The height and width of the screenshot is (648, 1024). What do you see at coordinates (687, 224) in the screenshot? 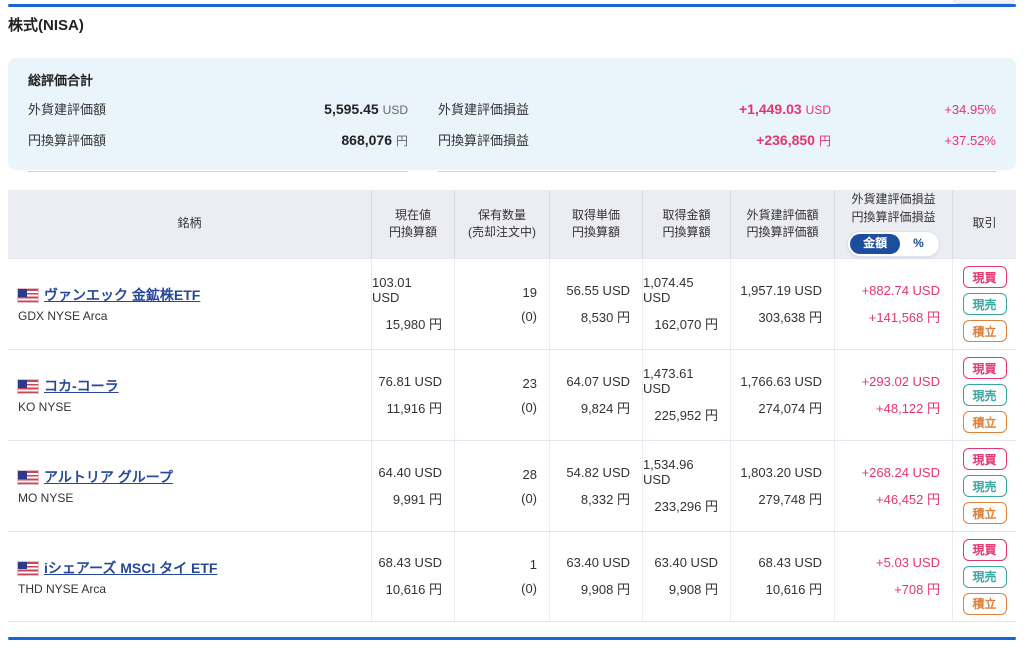
I see `col-header-total-cost: 取得金額 円換算額` at bounding box center [687, 224].